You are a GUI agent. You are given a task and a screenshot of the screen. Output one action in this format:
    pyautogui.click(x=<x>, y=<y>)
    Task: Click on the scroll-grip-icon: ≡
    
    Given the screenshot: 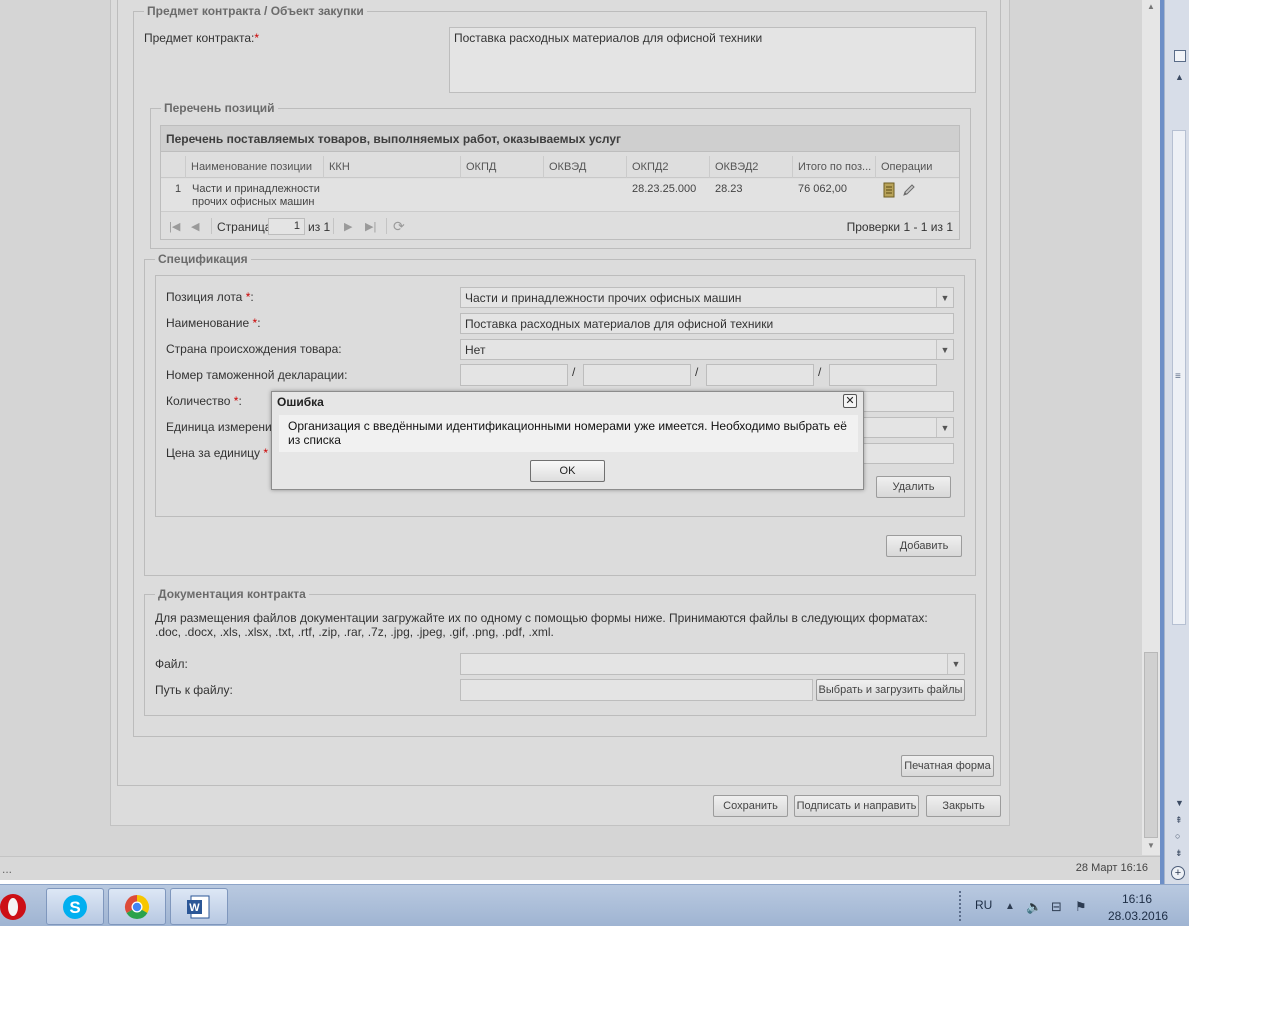 What is the action you would take?
    pyautogui.click(x=1178, y=376)
    